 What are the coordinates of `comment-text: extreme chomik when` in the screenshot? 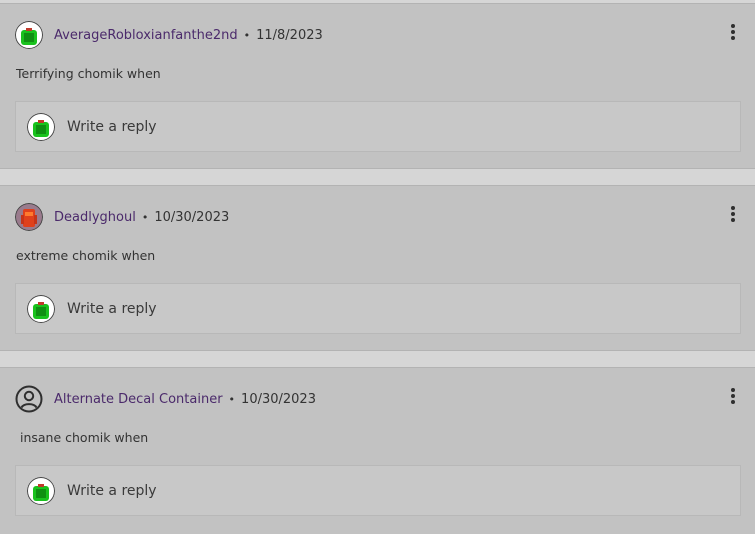 It's located at (86, 255).